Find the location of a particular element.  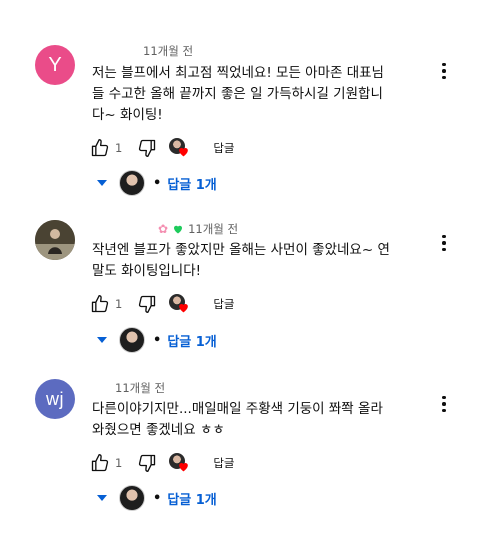

pink-blossom-icon: ✿ is located at coordinates (163, 229).